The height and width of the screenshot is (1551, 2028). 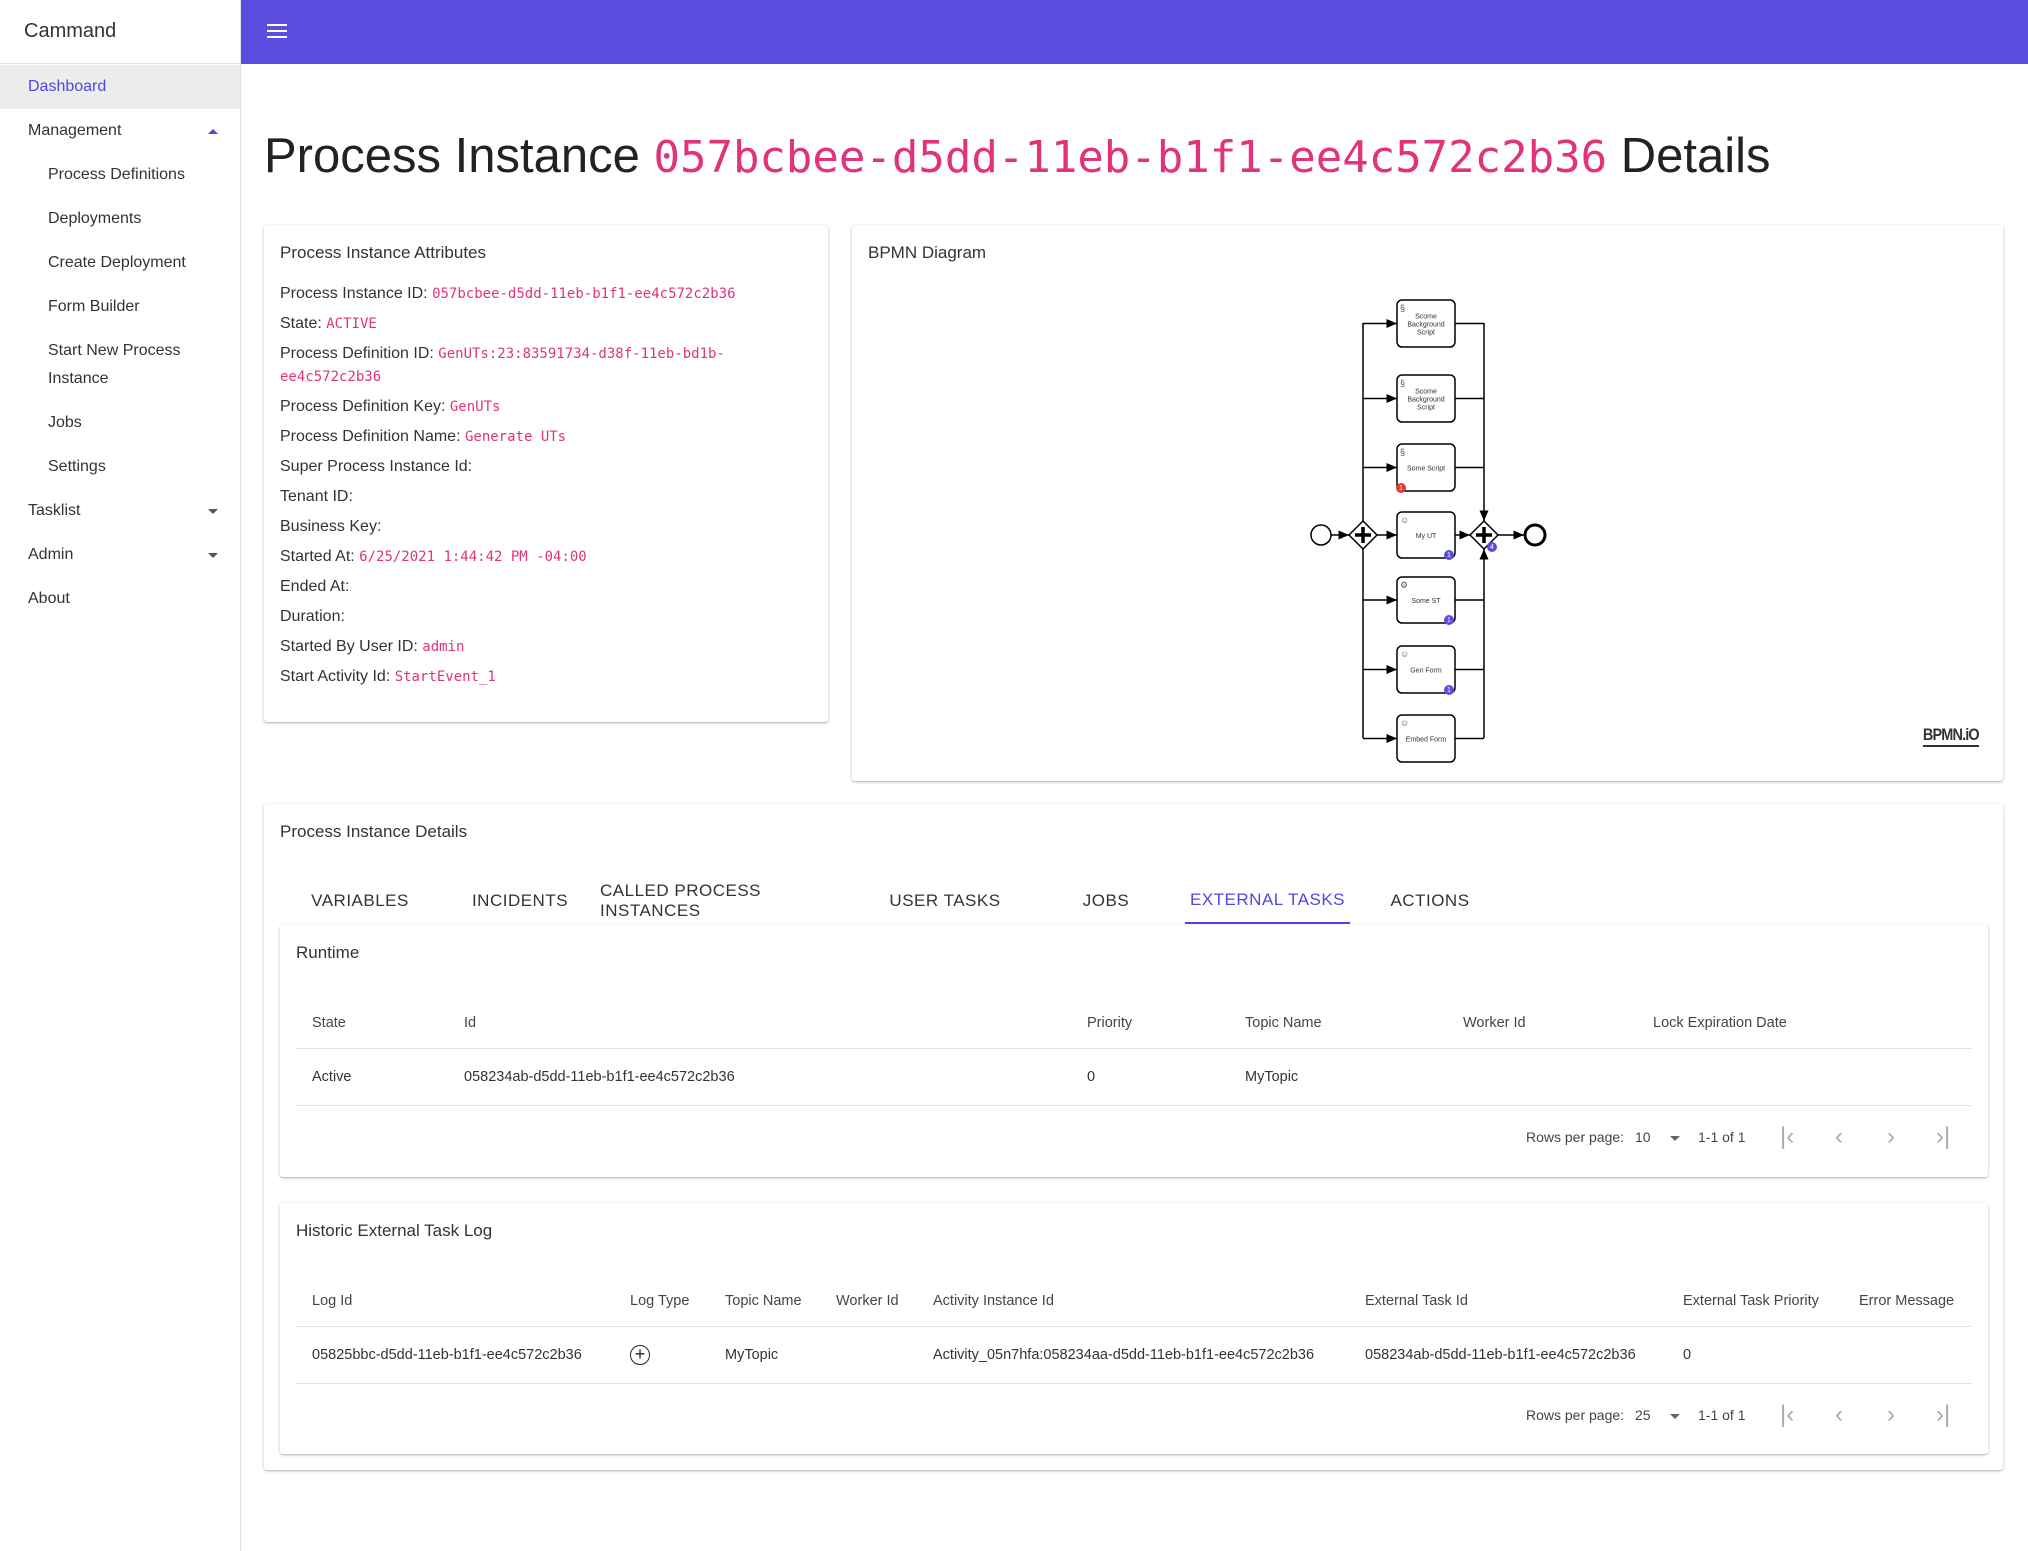 What do you see at coordinates (376, 466) in the screenshot?
I see `attribute-label: Super Process Instance Id:` at bounding box center [376, 466].